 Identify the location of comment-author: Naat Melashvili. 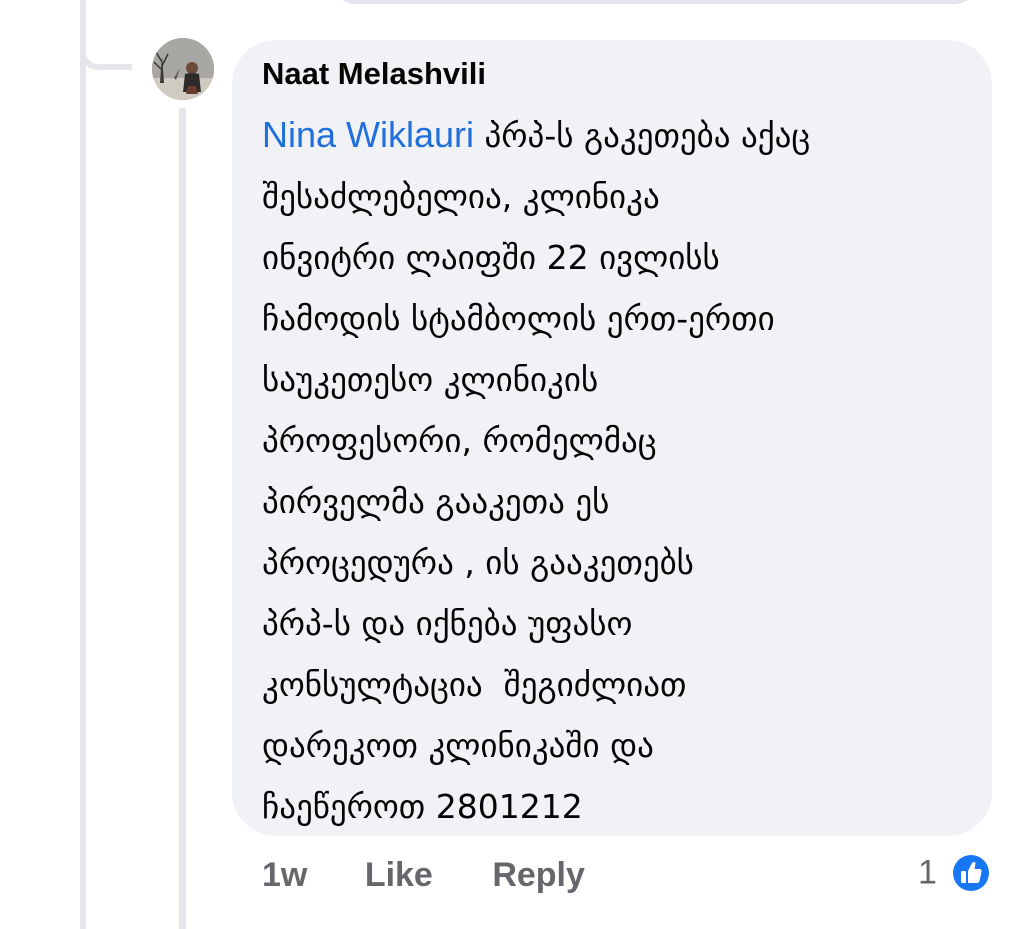
(374, 74).